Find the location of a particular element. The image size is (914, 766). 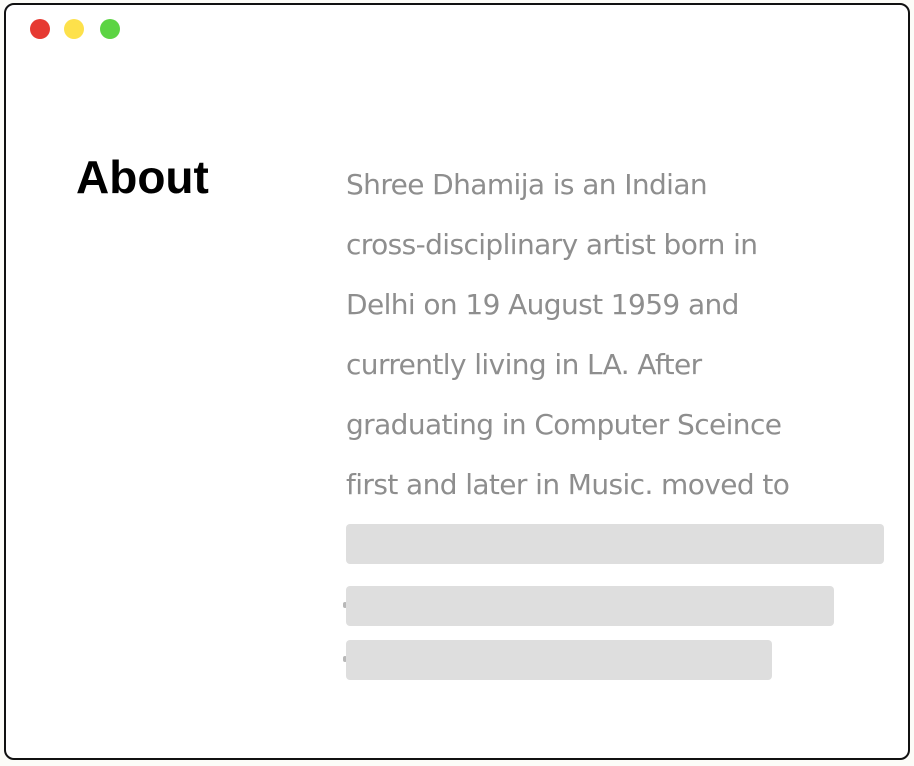

zoom-window-button is located at coordinates (110, 29).